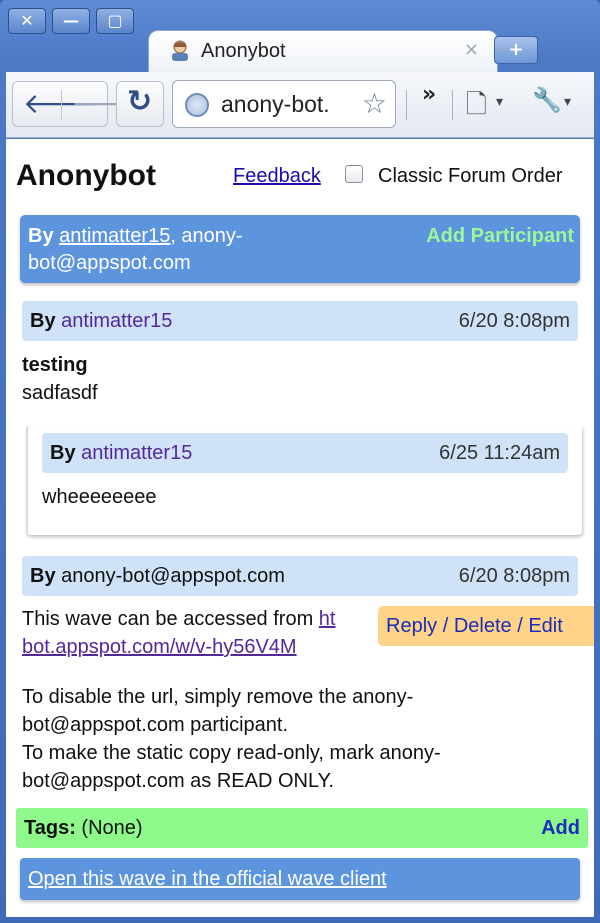  I want to click on blip-timestamp: 6/25 11:24am, so click(499, 453).